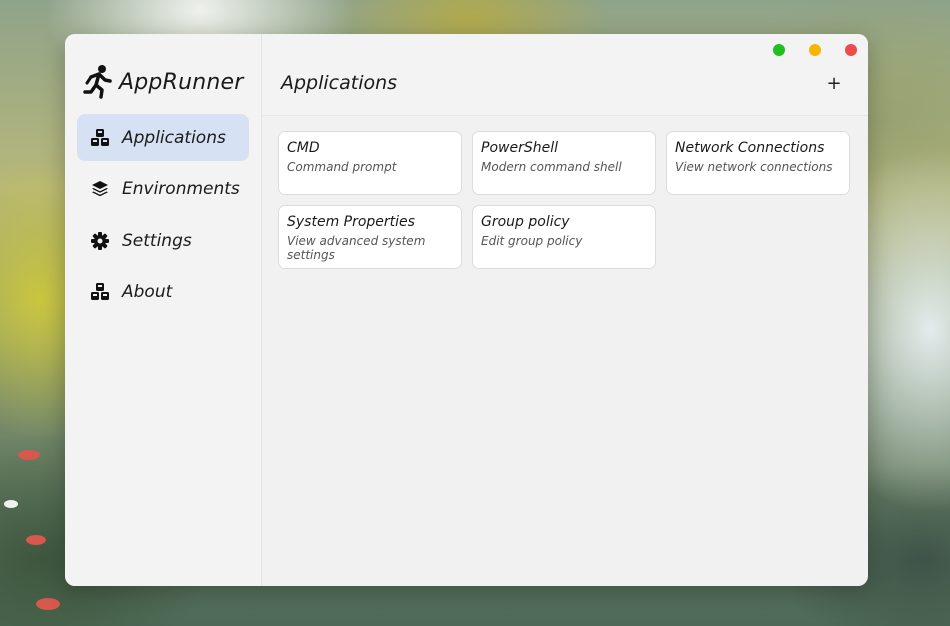 The height and width of the screenshot is (626, 950). I want to click on app-card-description: Command prompt, so click(342, 167).